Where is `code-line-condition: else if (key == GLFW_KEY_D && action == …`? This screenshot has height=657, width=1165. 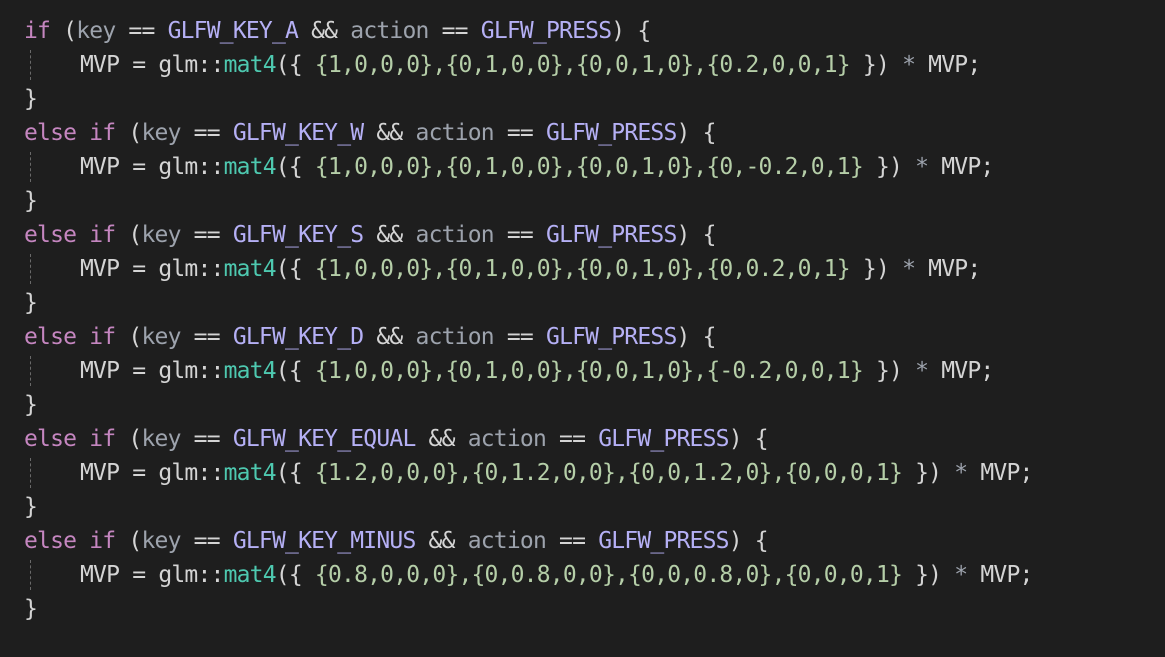 code-line-condition: else if (key == GLFW_KEY_D && action == … is located at coordinates (528, 337).